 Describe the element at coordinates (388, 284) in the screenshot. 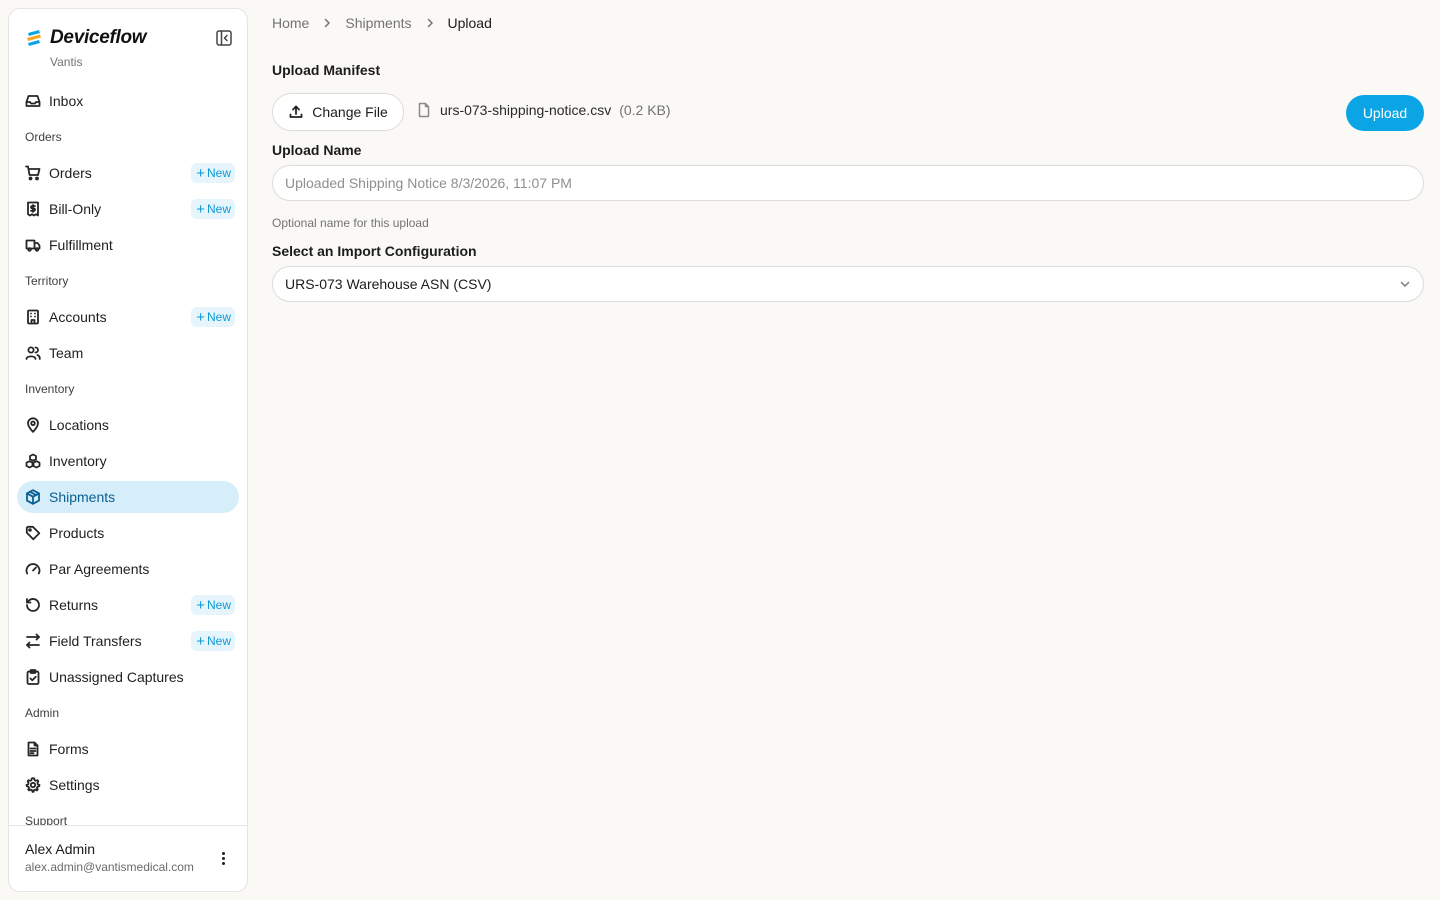

I see `import-config-value: URS-073 Warehouse ASN (CSV)` at that location.